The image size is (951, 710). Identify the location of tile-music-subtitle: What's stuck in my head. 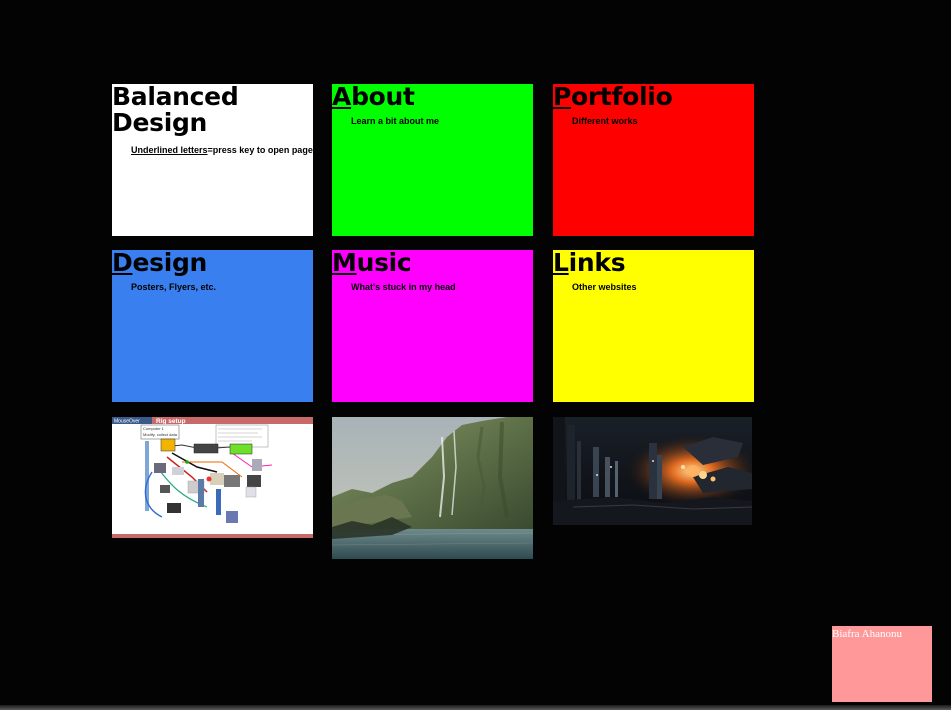
(403, 287).